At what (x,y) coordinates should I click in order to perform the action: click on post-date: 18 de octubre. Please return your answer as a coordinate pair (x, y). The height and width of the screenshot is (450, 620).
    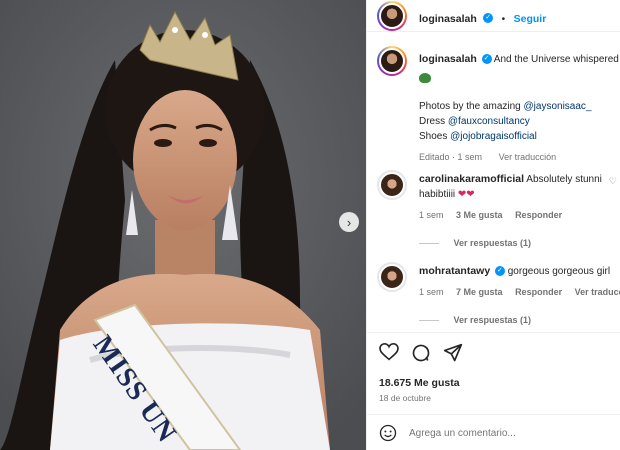
    Looking at the image, I should click on (405, 398).